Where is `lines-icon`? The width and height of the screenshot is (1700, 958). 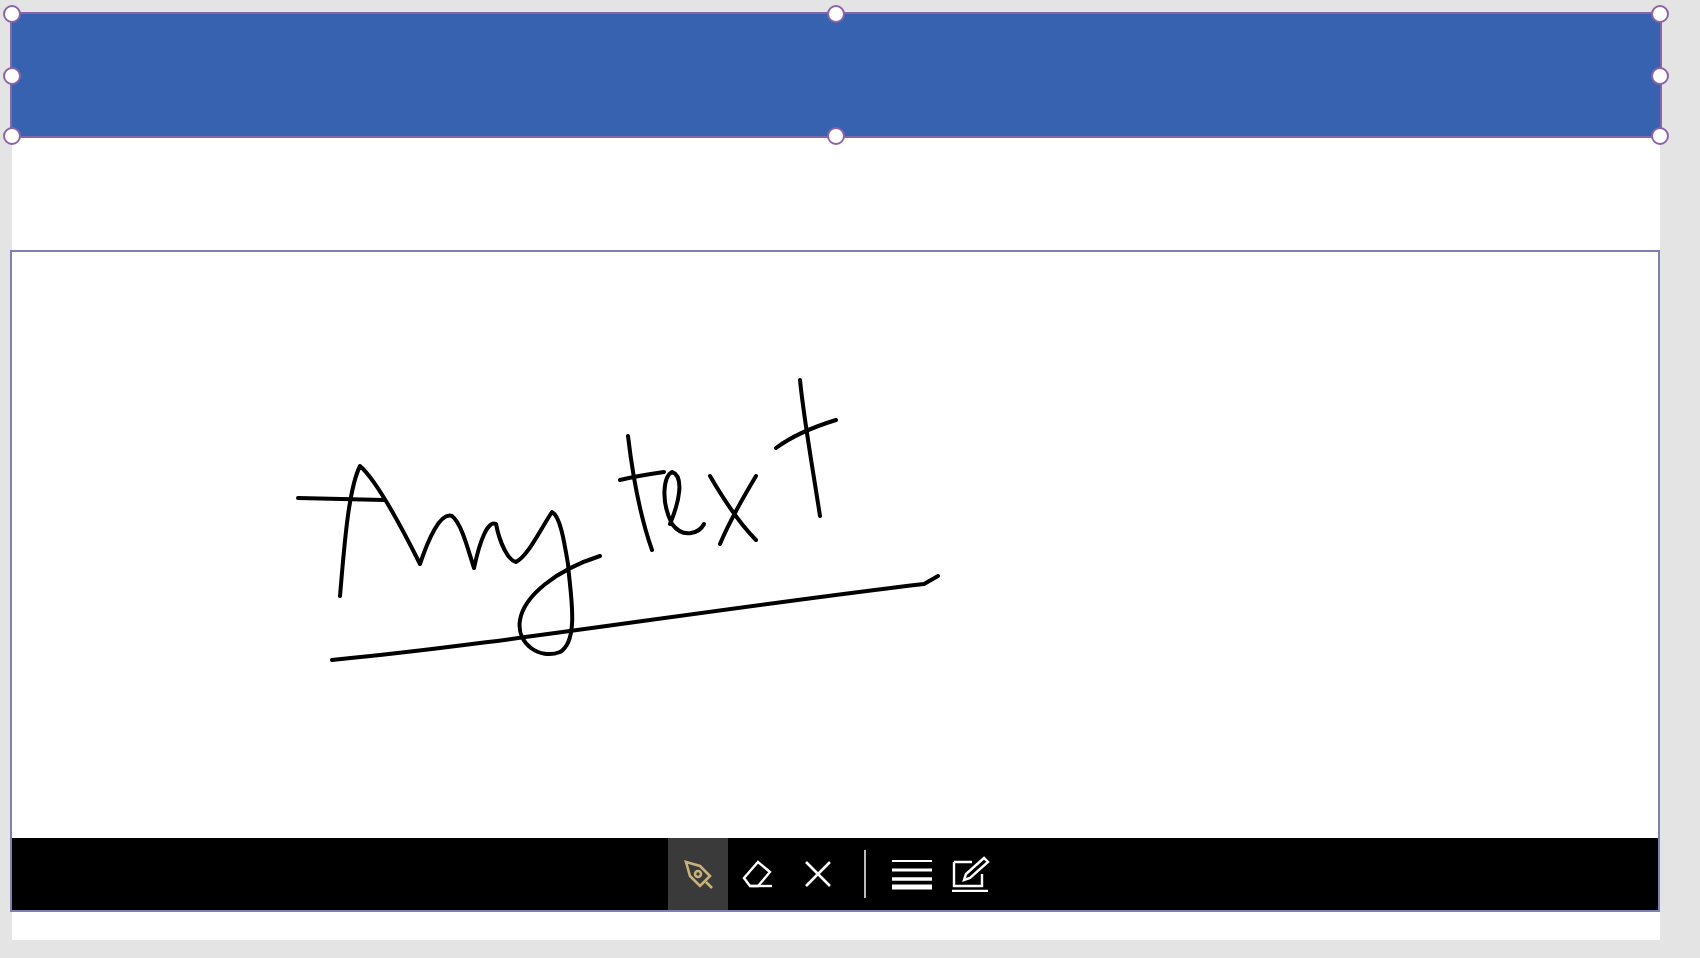
lines-icon is located at coordinates (912, 874).